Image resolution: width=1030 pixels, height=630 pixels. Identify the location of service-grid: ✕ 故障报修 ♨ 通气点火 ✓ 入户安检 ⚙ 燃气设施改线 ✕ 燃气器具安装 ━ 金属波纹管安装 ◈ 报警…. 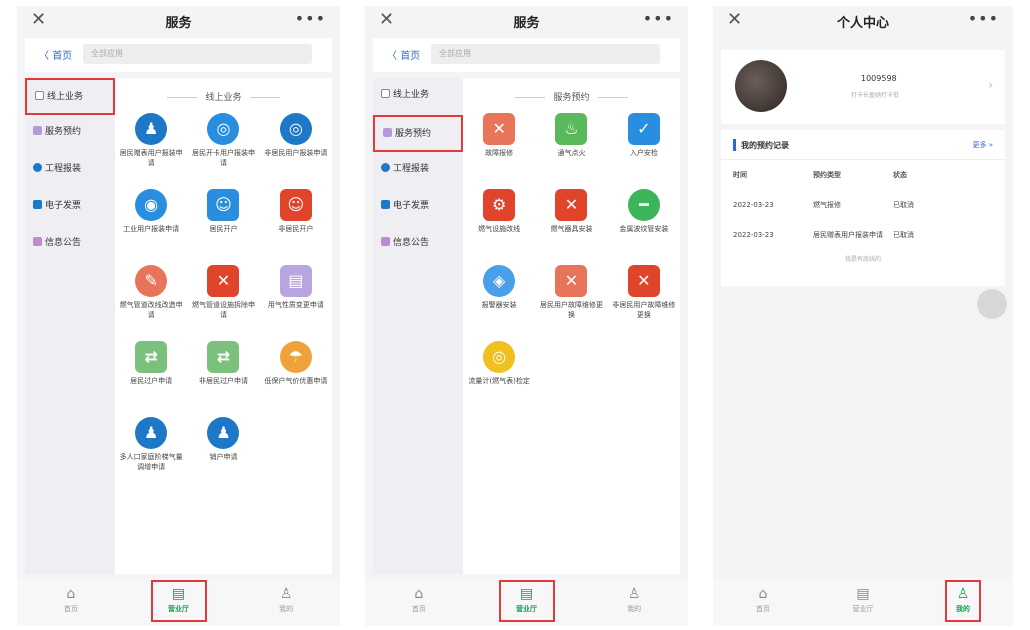
(571, 265).